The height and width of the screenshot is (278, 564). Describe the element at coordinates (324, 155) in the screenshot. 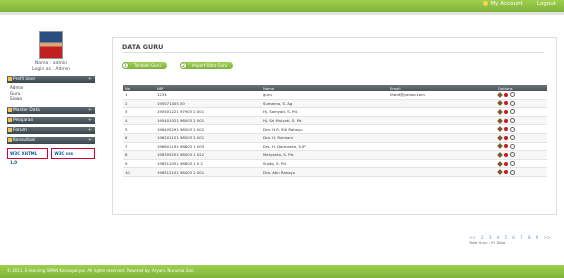

I see `cell-nama: Maryanto, S. Pd.` at that location.